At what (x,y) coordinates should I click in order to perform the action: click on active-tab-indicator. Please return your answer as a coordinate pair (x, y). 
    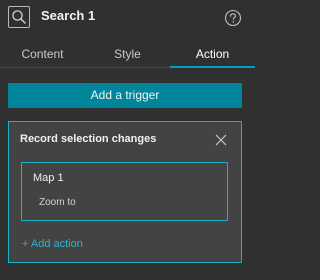
    Looking at the image, I should click on (212, 67).